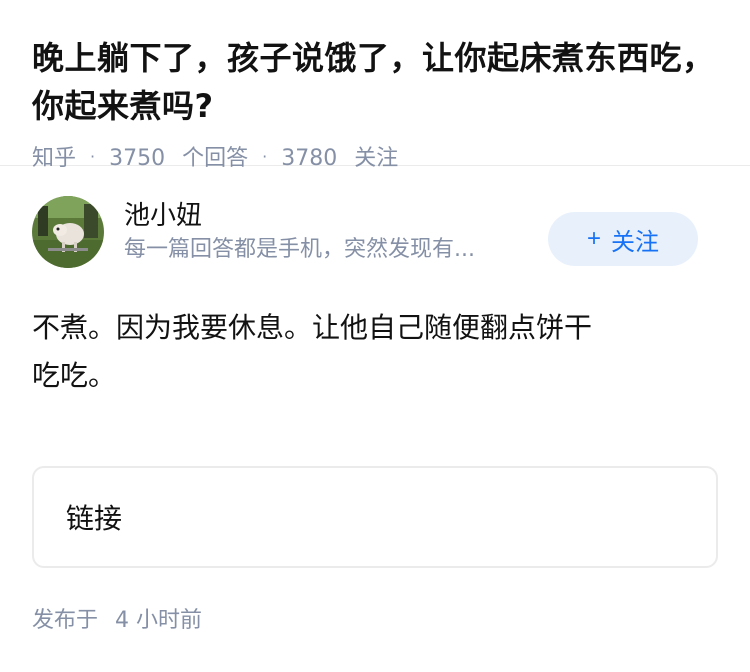 This screenshot has height=672, width=750. What do you see at coordinates (329, 216) in the screenshot?
I see `author-name: 池小妞` at bounding box center [329, 216].